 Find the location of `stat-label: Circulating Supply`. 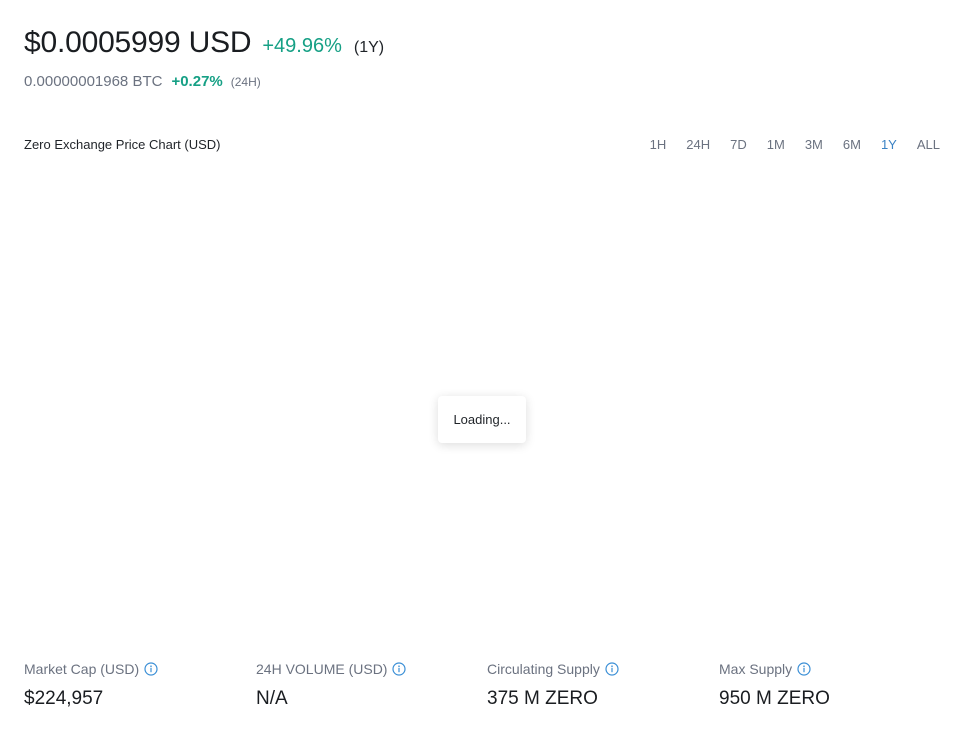

stat-label: Circulating Supply is located at coordinates (543, 669).